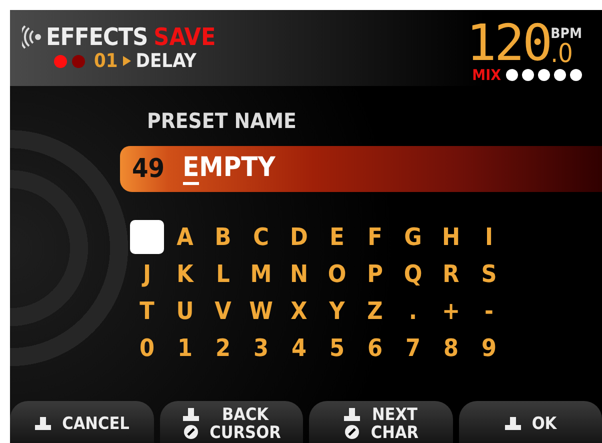 The width and height of the screenshot is (602, 443). Describe the element at coordinates (489, 311) in the screenshot. I see `character-key: -` at that location.